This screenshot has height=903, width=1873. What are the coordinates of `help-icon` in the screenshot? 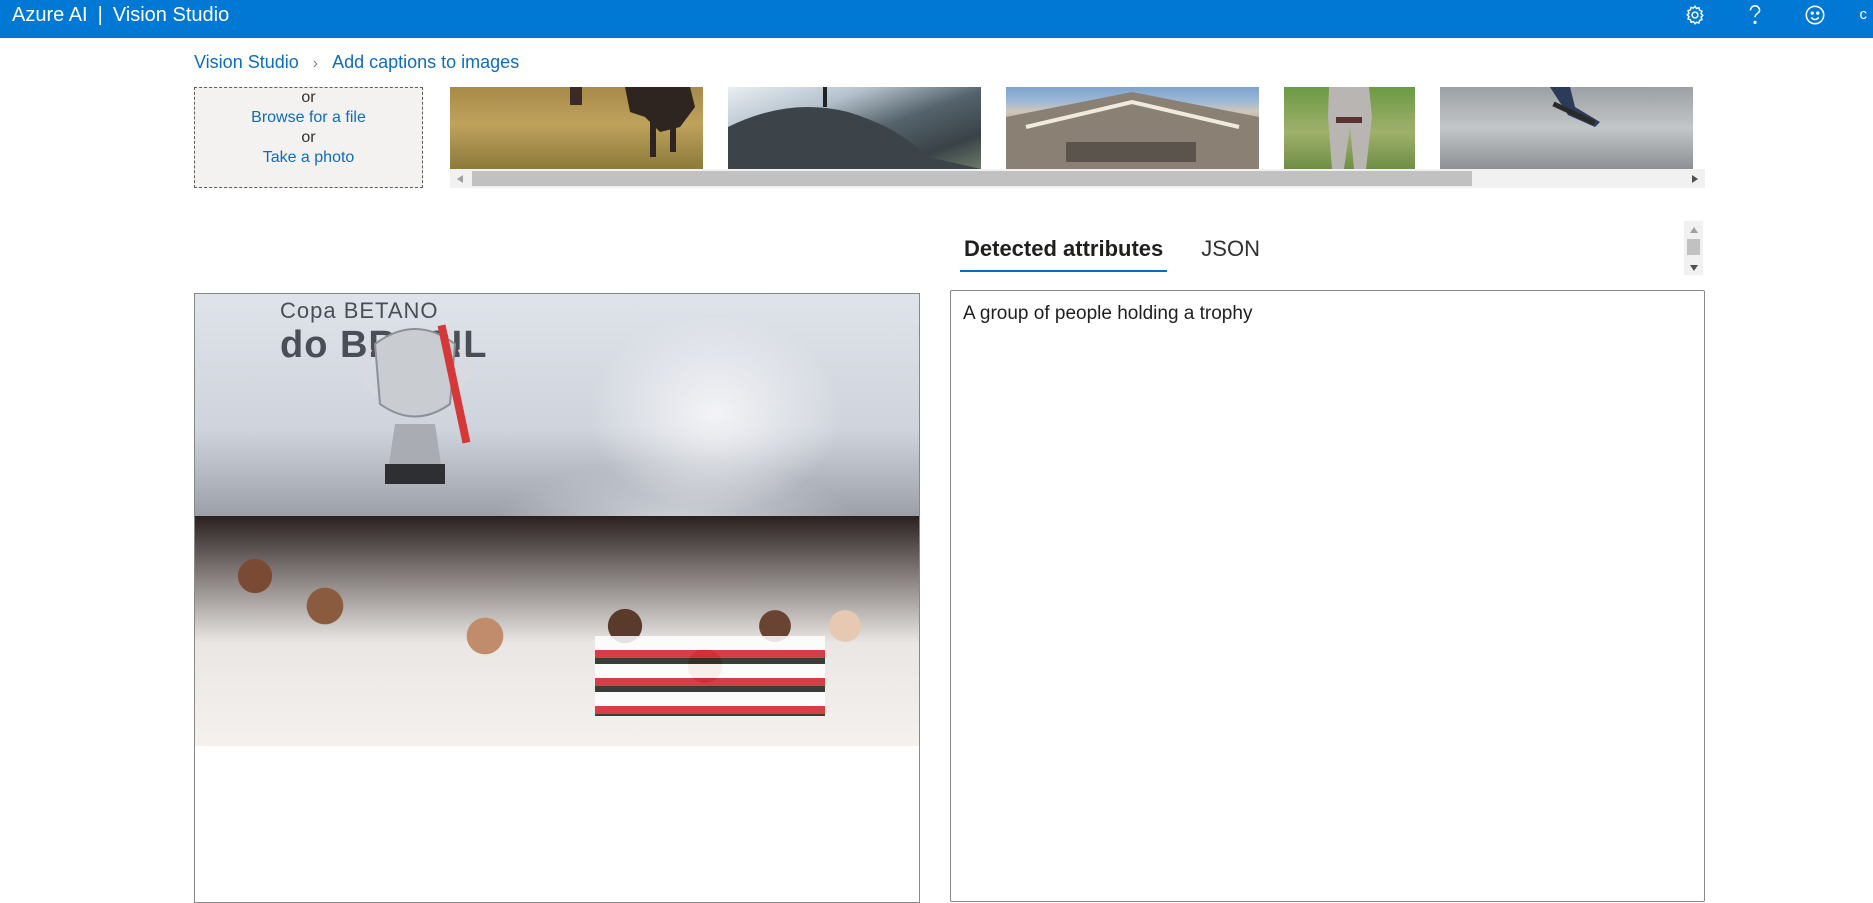 It's located at (1755, 14).